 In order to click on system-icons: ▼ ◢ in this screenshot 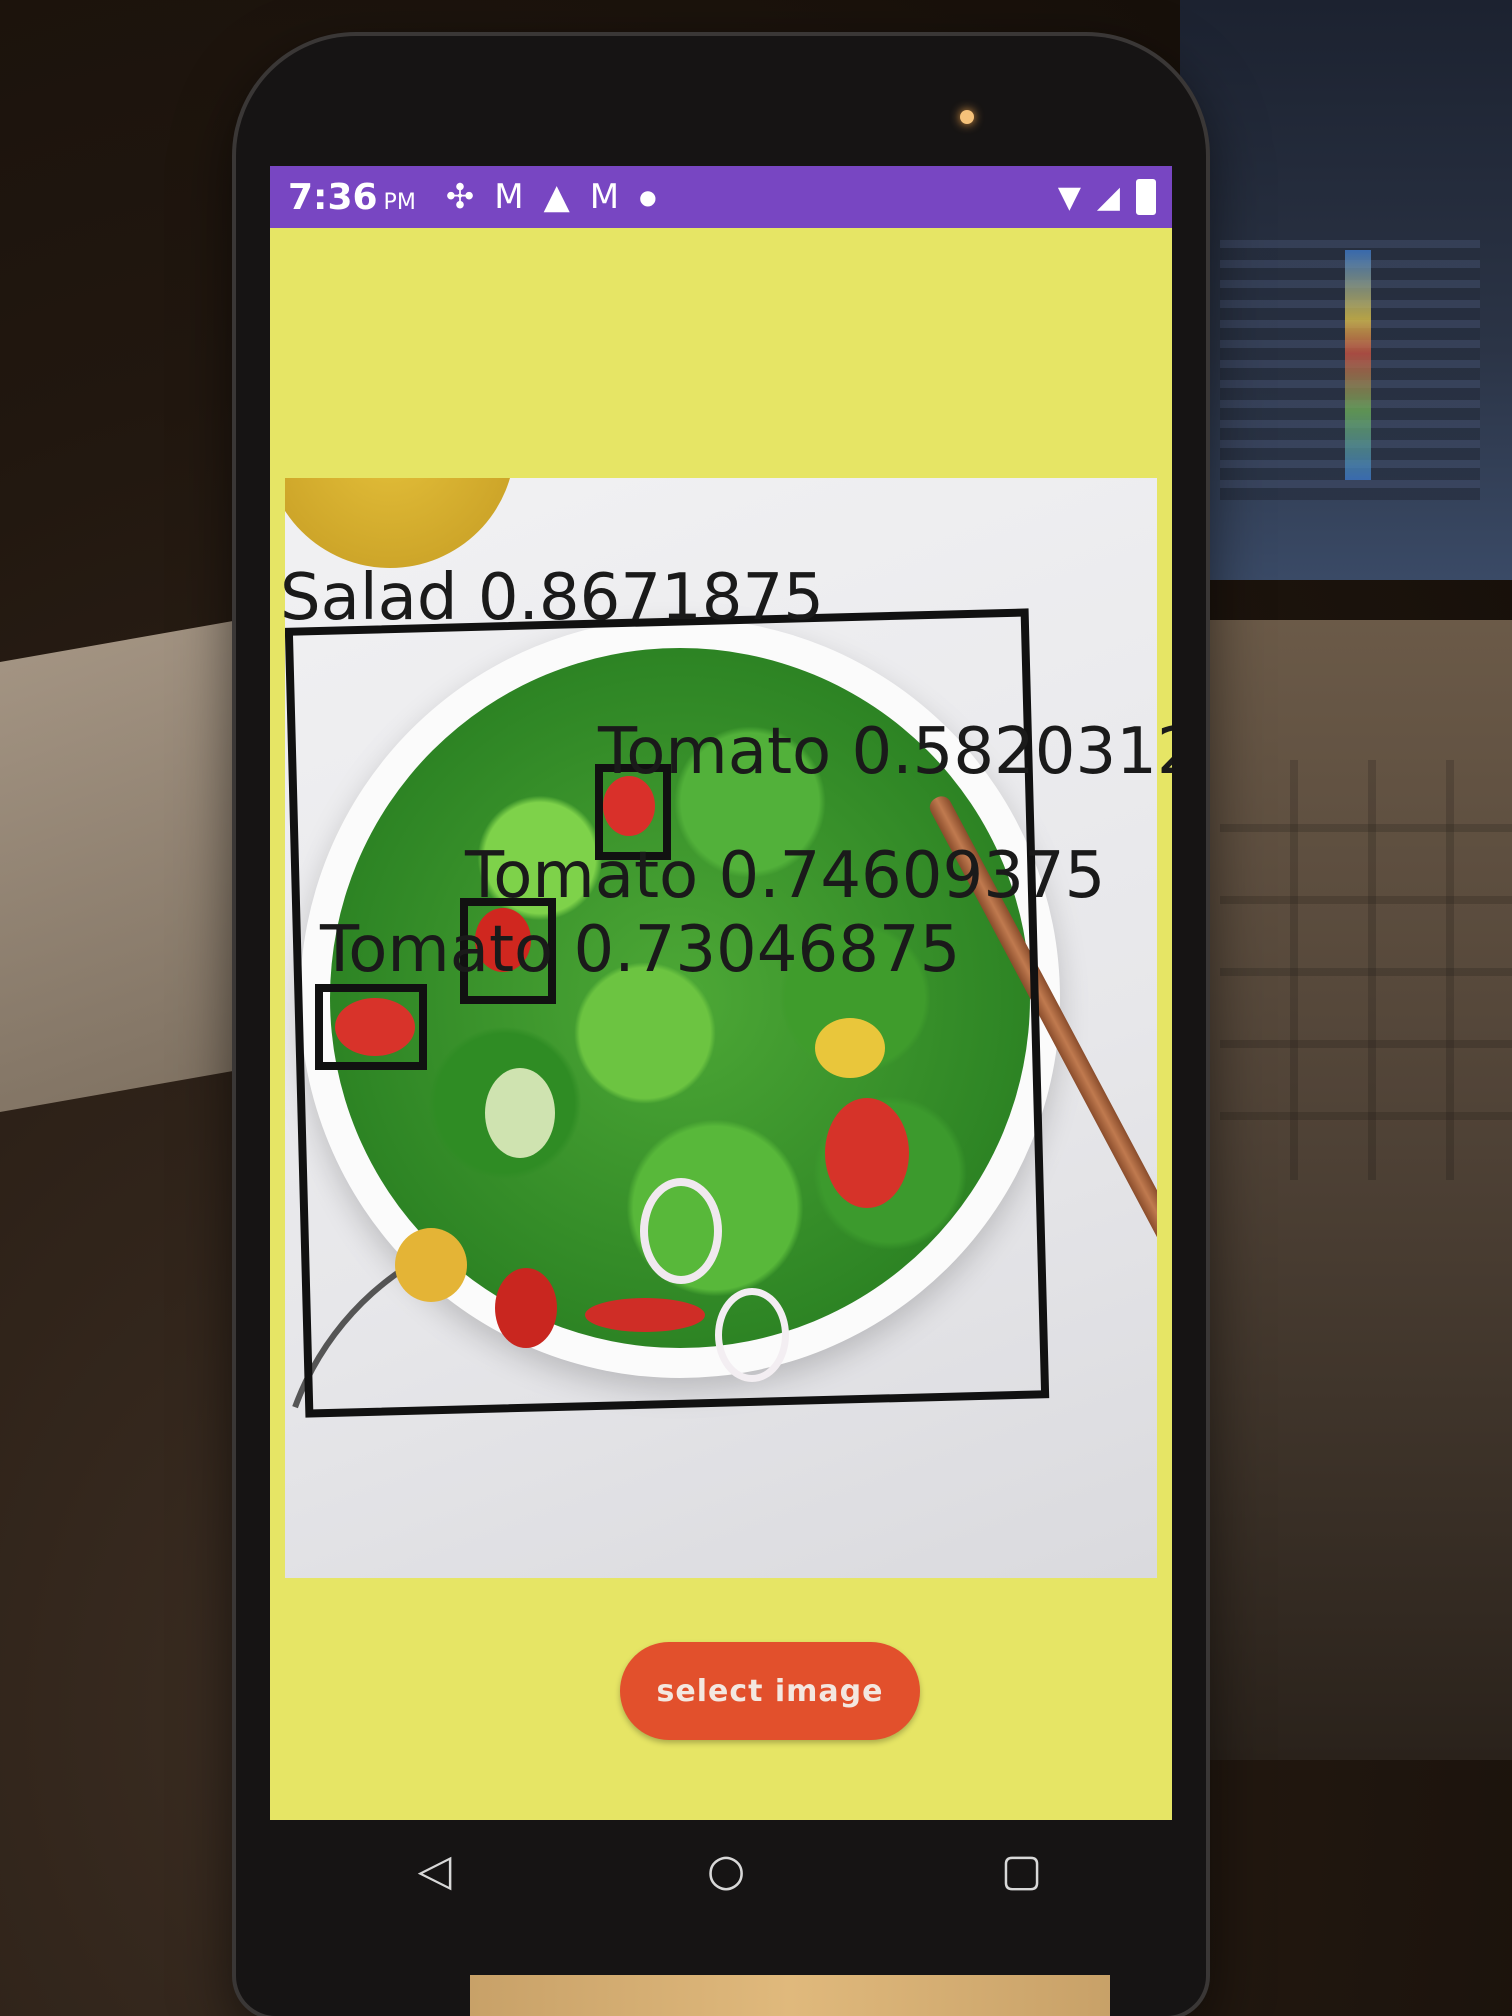, I will do `click(1107, 197)`.